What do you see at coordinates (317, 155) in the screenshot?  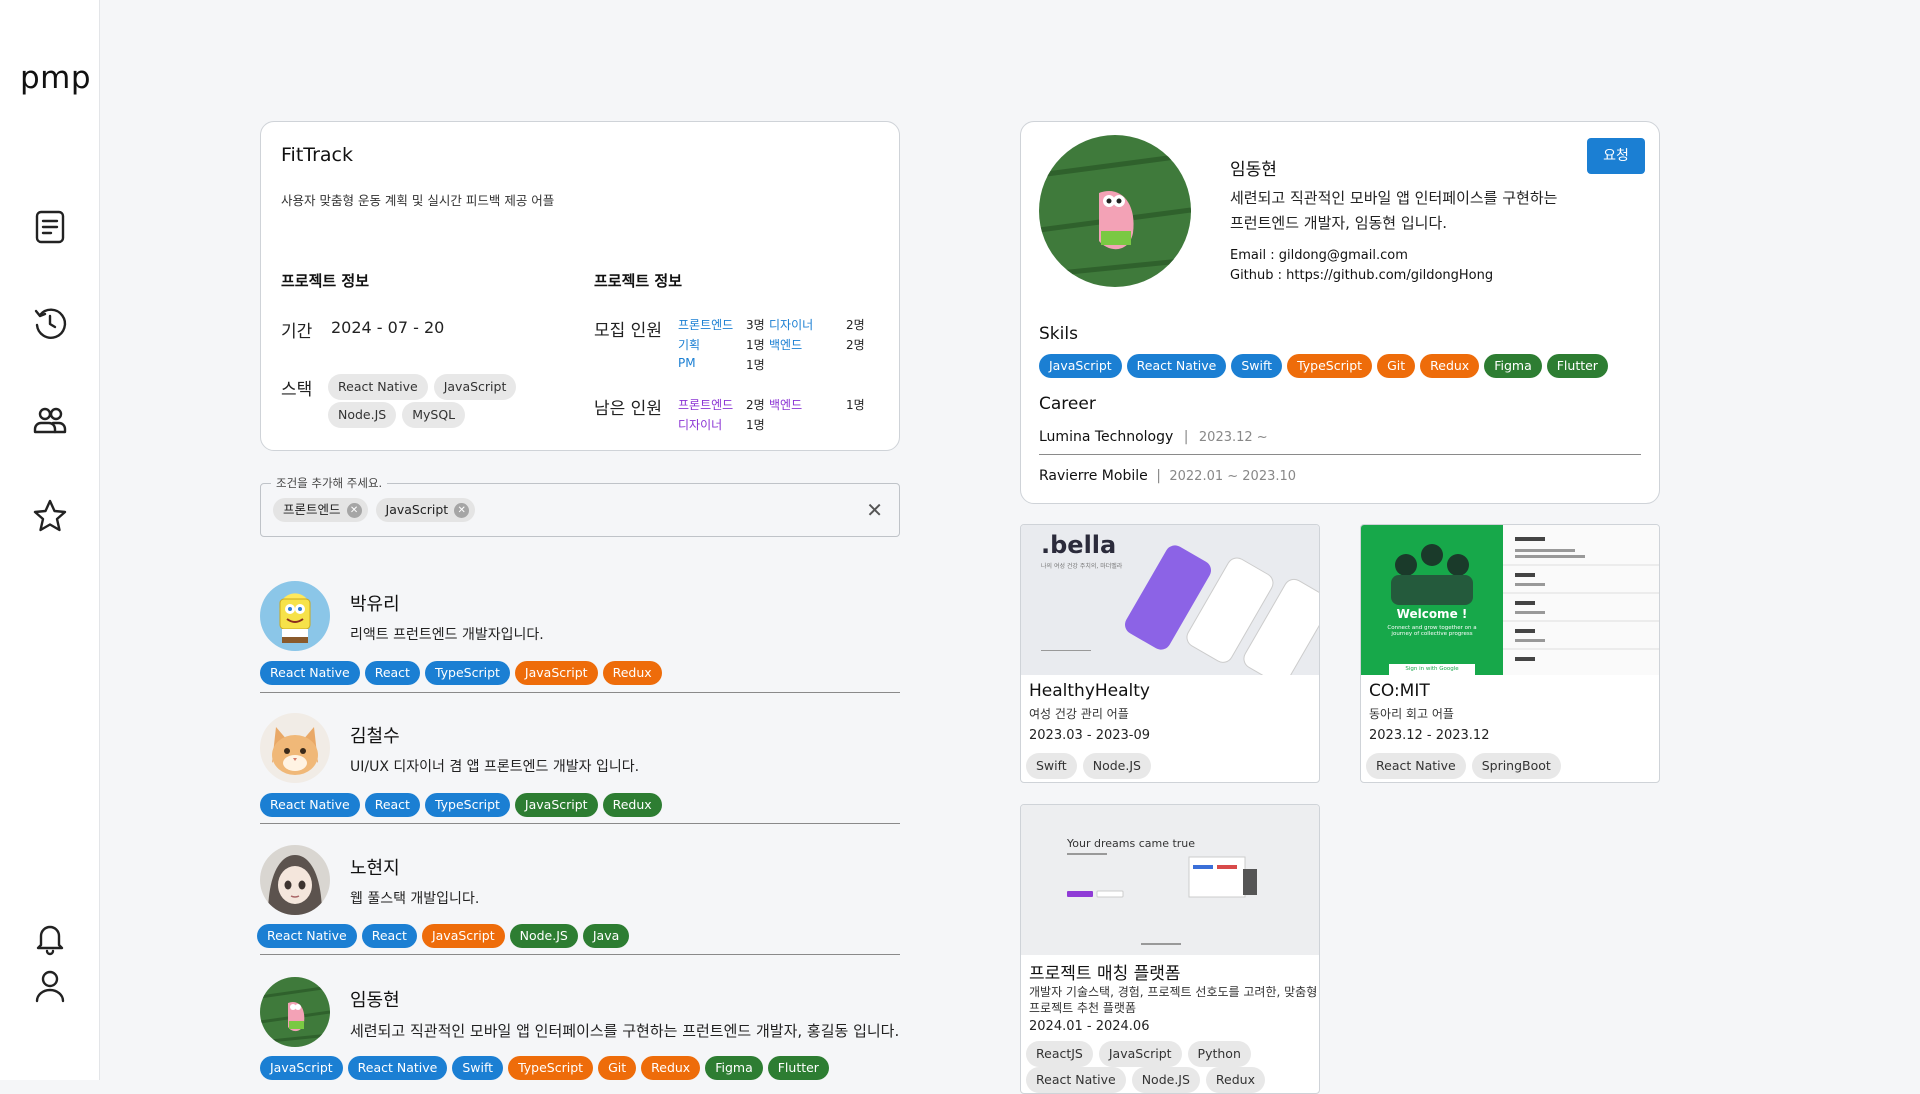 I see `project-title: FitTrack` at bounding box center [317, 155].